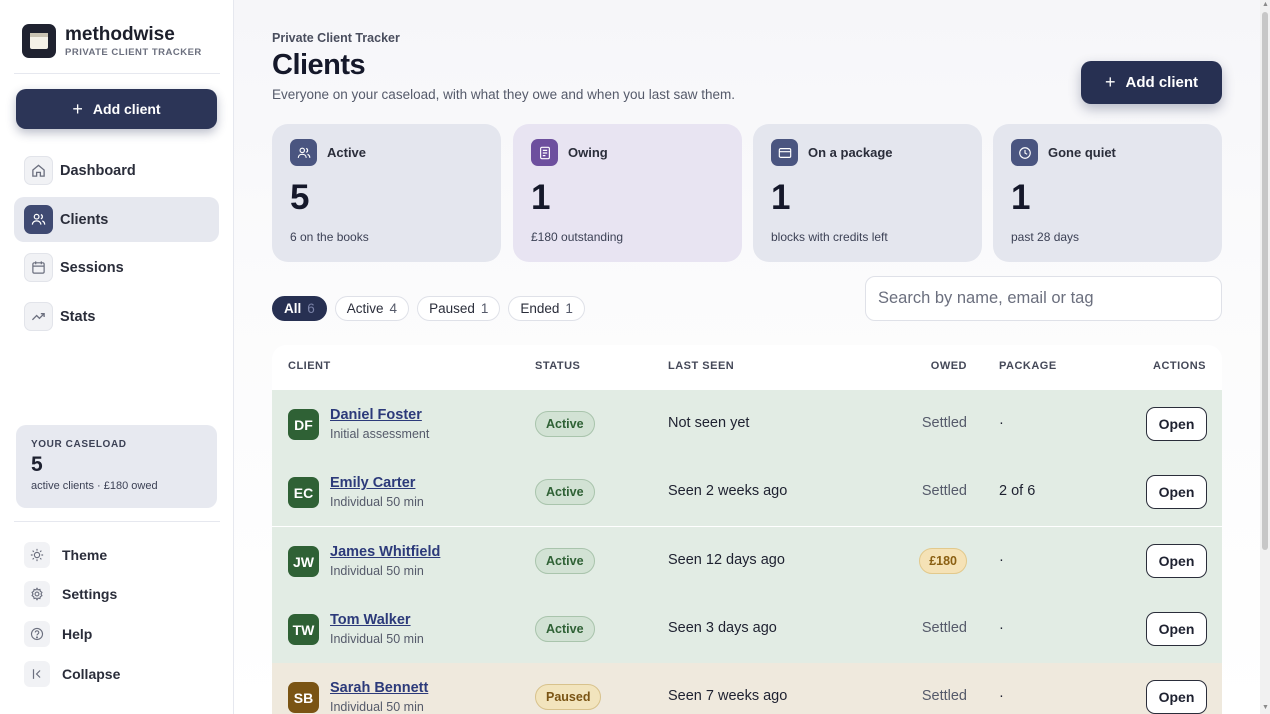 The image size is (1270, 714). I want to click on client-name-link: James Whitfield, so click(385, 552).